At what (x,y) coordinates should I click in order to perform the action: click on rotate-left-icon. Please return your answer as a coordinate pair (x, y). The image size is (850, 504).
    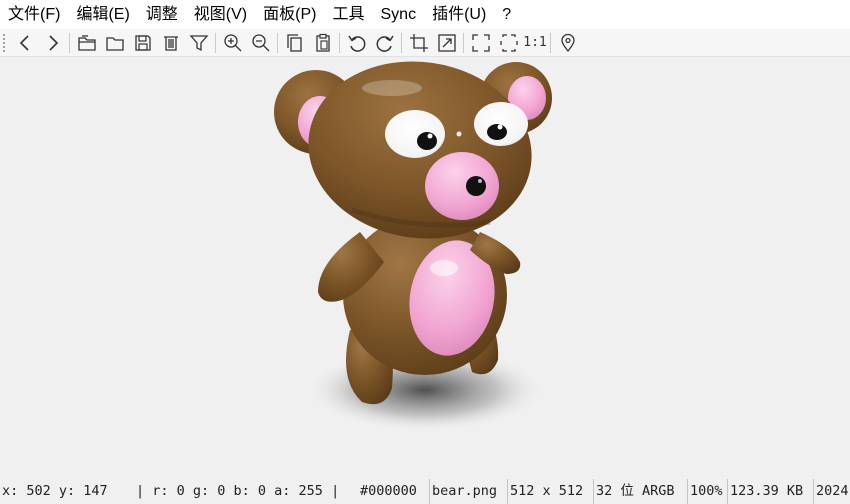
    Looking at the image, I should click on (356, 43).